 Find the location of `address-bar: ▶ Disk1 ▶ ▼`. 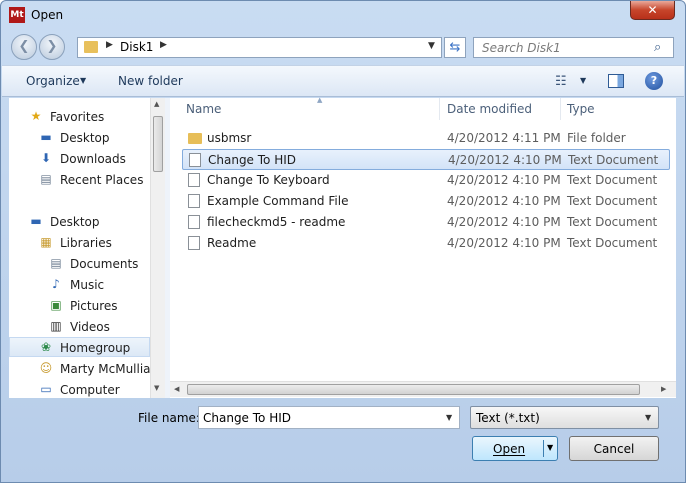

address-bar: ▶ Disk1 ▶ ▼ is located at coordinates (259, 47).